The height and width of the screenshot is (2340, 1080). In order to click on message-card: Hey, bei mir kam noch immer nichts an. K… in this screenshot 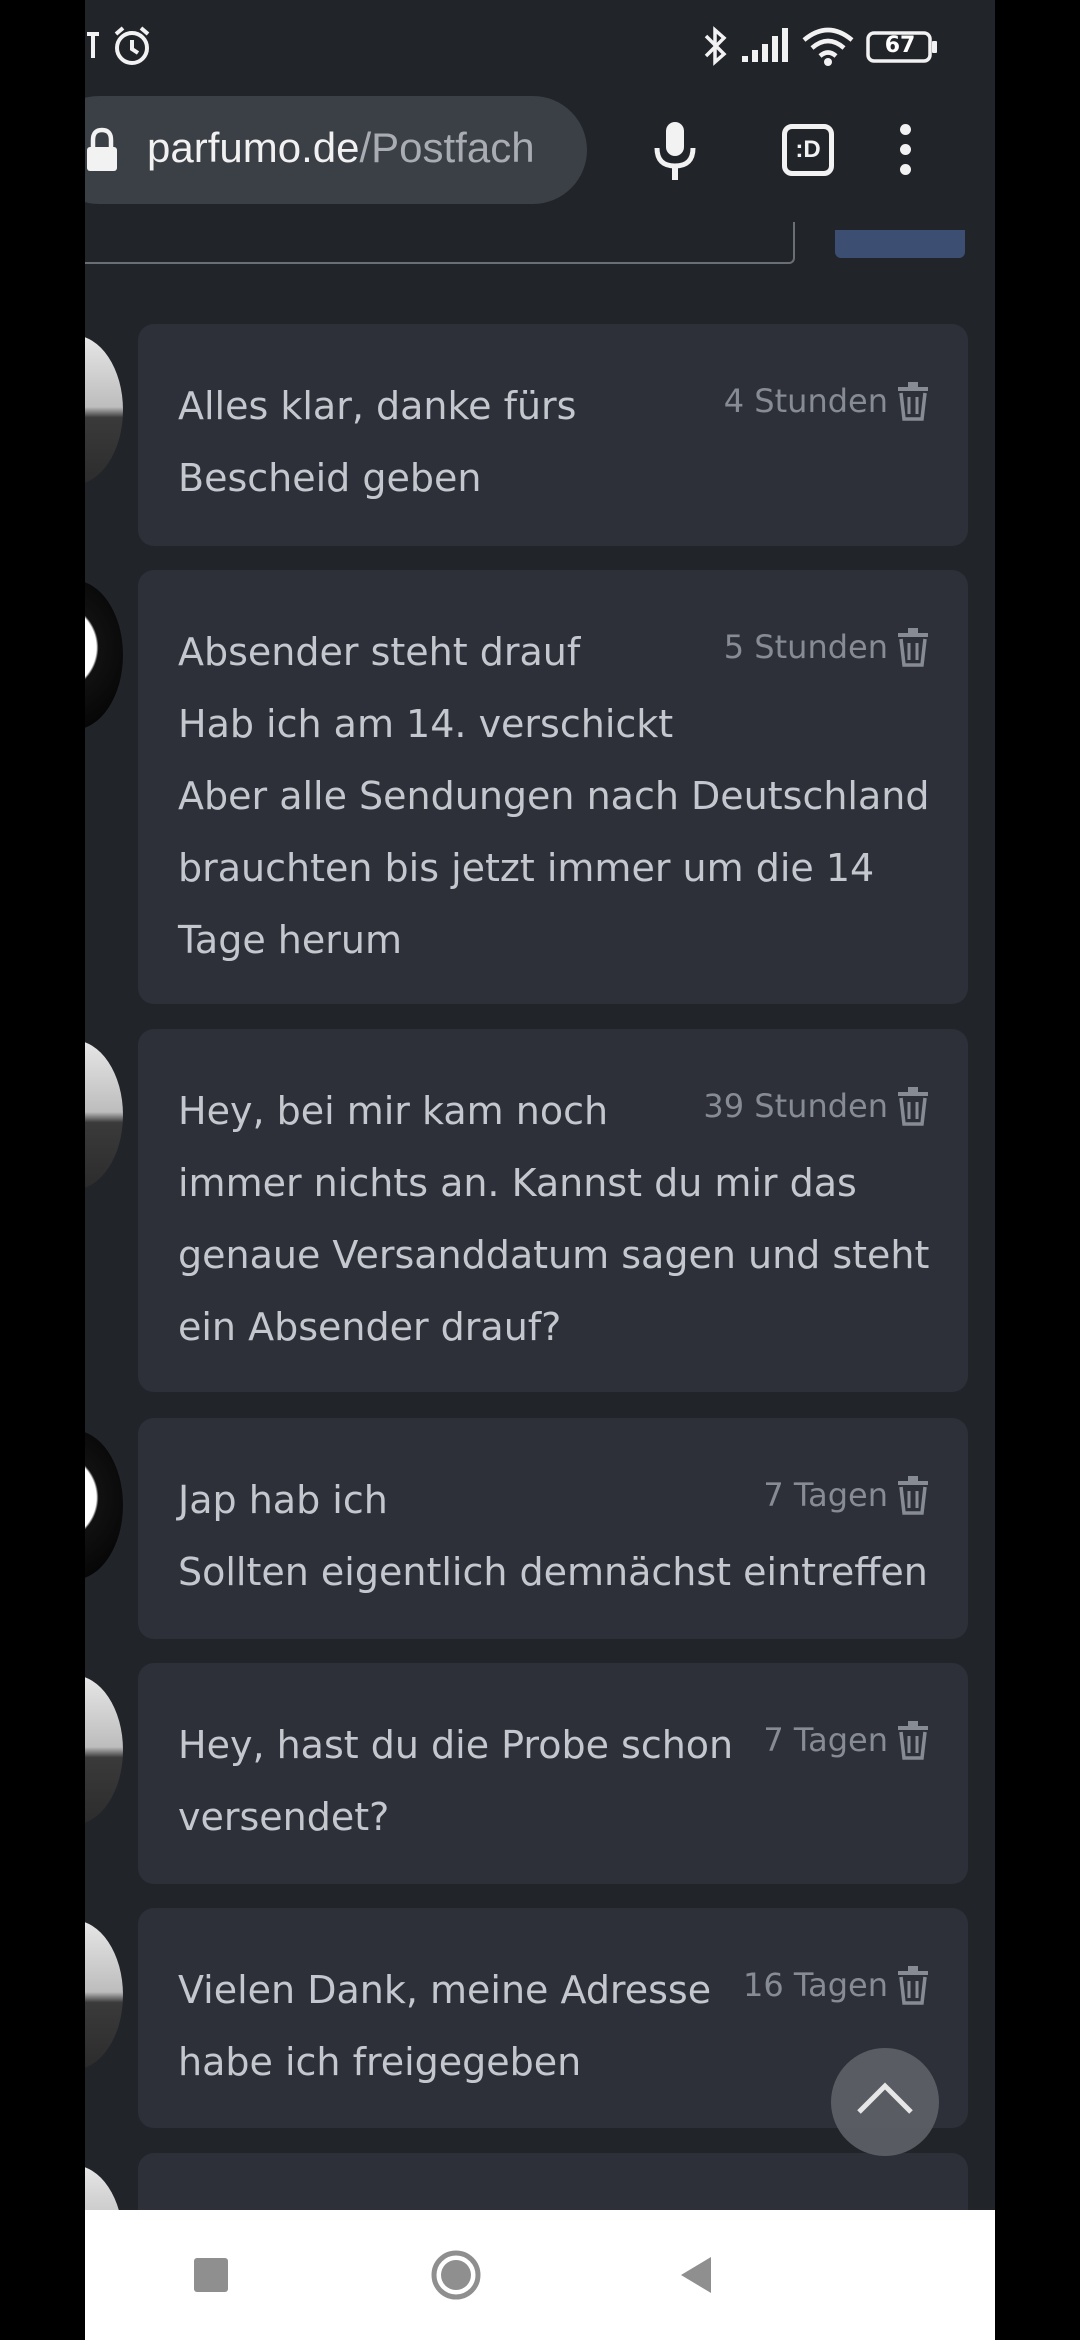, I will do `click(553, 1210)`.